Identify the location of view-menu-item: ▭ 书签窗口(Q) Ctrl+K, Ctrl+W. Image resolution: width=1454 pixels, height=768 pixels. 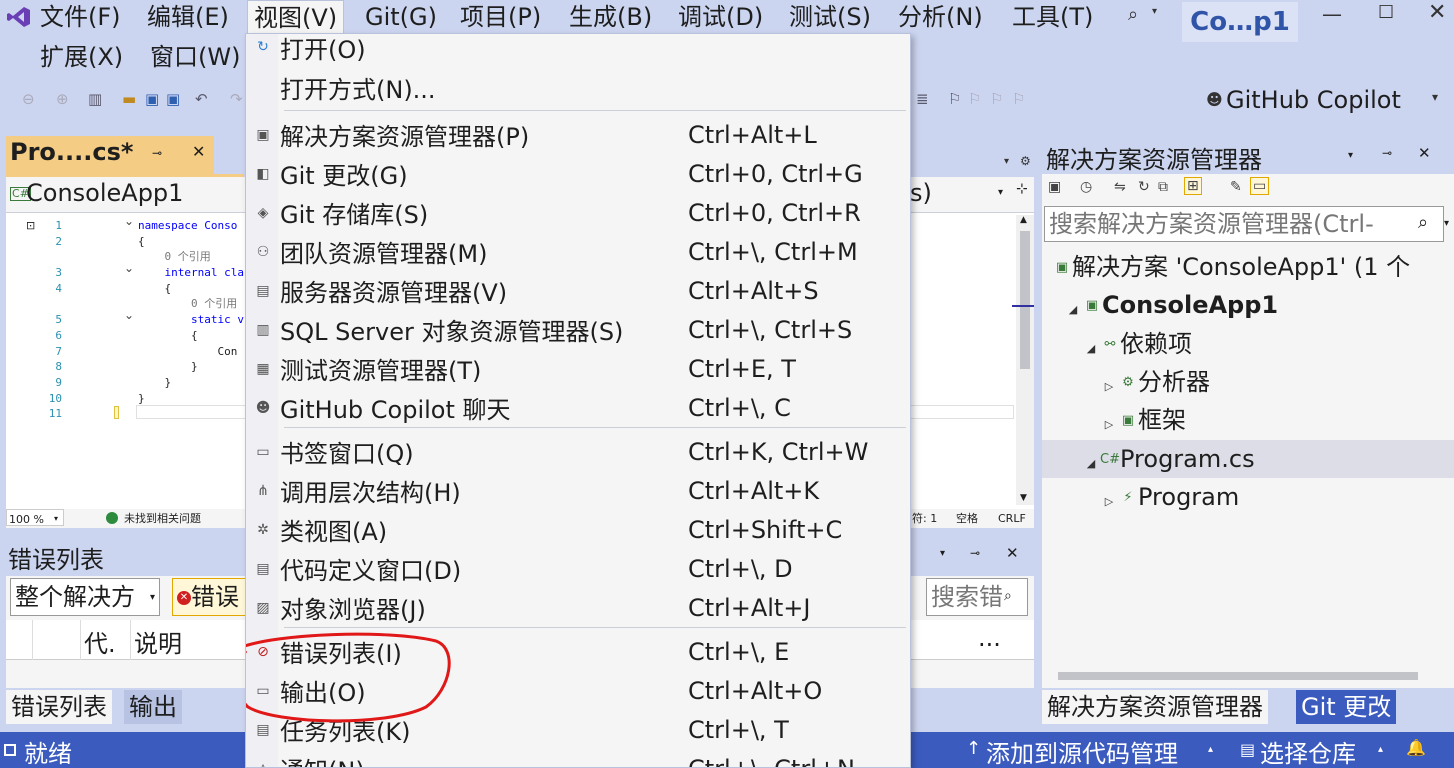
(578, 451).